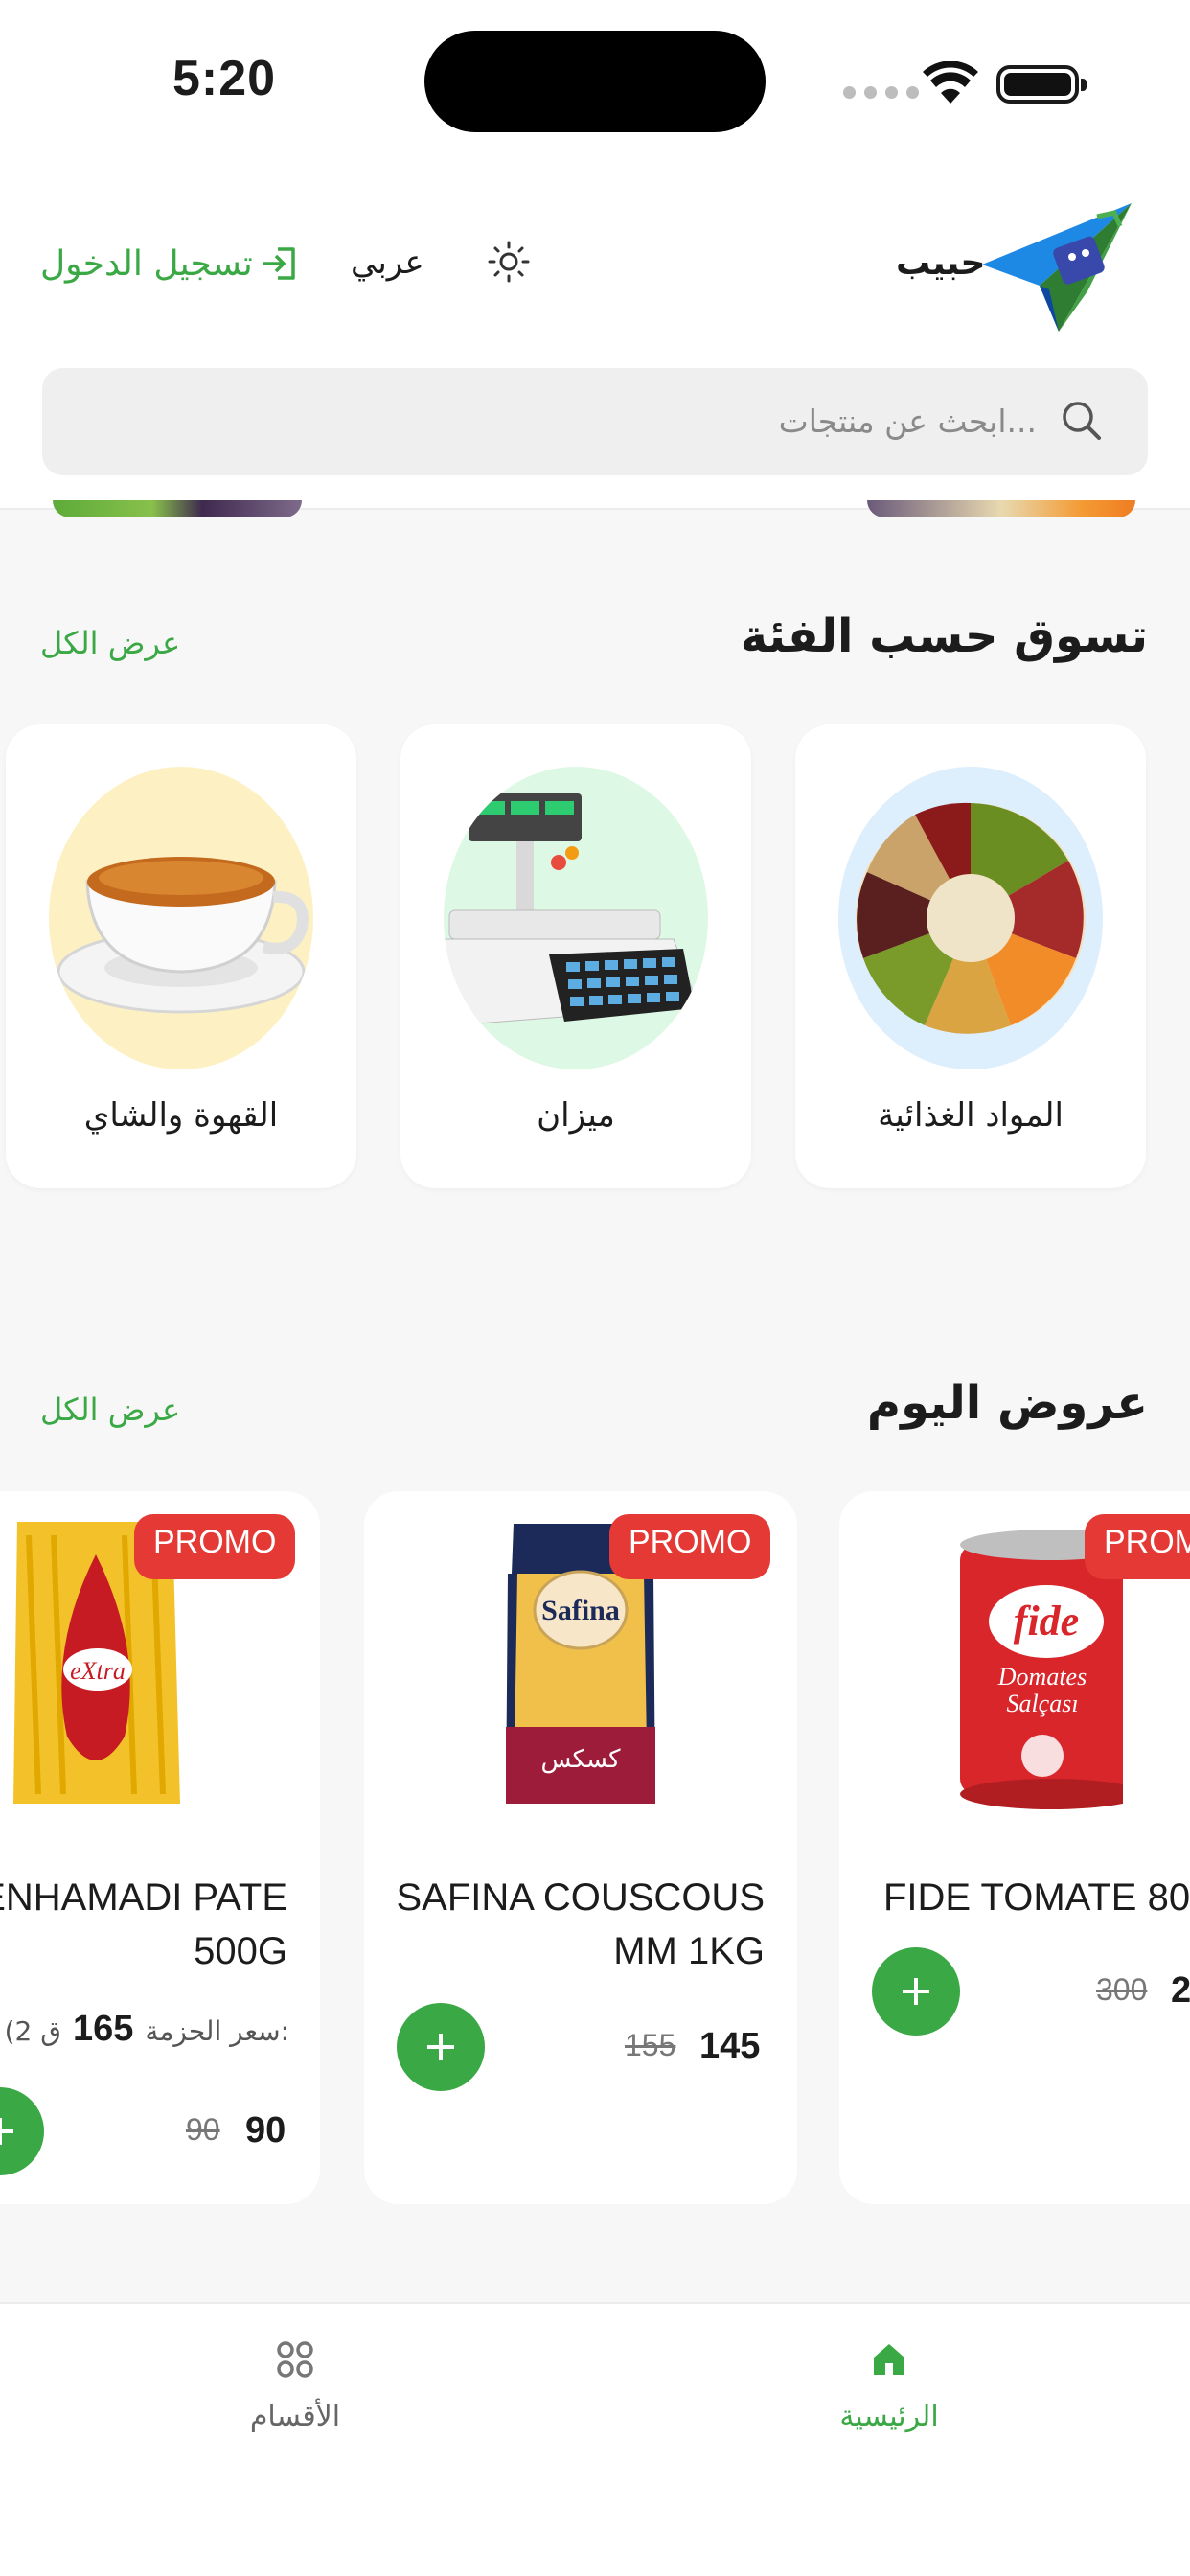 The width and height of the screenshot is (1190, 2576). What do you see at coordinates (147, 263) in the screenshot?
I see `login-label: تسجيل الدخول` at bounding box center [147, 263].